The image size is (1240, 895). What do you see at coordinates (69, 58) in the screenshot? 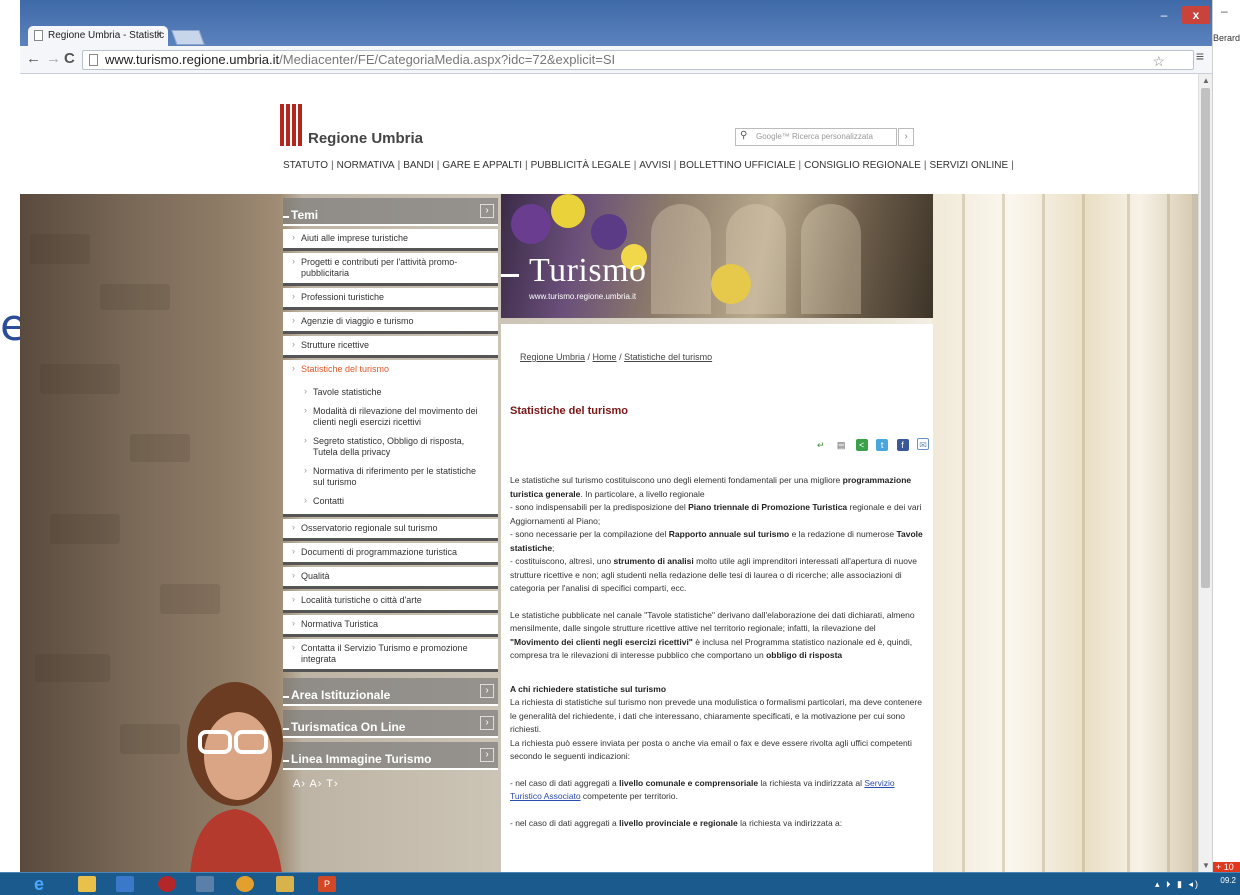
I see `reload-icon: C` at bounding box center [69, 58].